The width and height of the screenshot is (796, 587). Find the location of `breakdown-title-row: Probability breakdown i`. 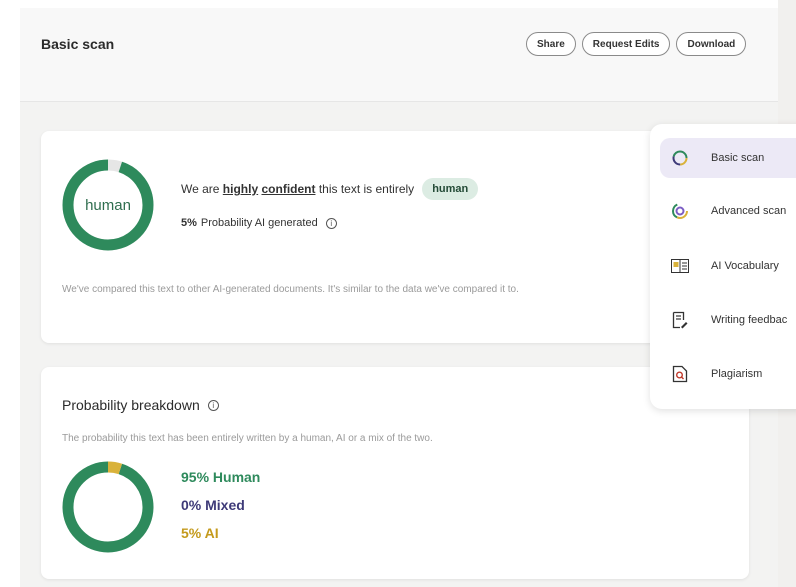

breakdown-title-row: Probability breakdown i is located at coordinates (140, 405).